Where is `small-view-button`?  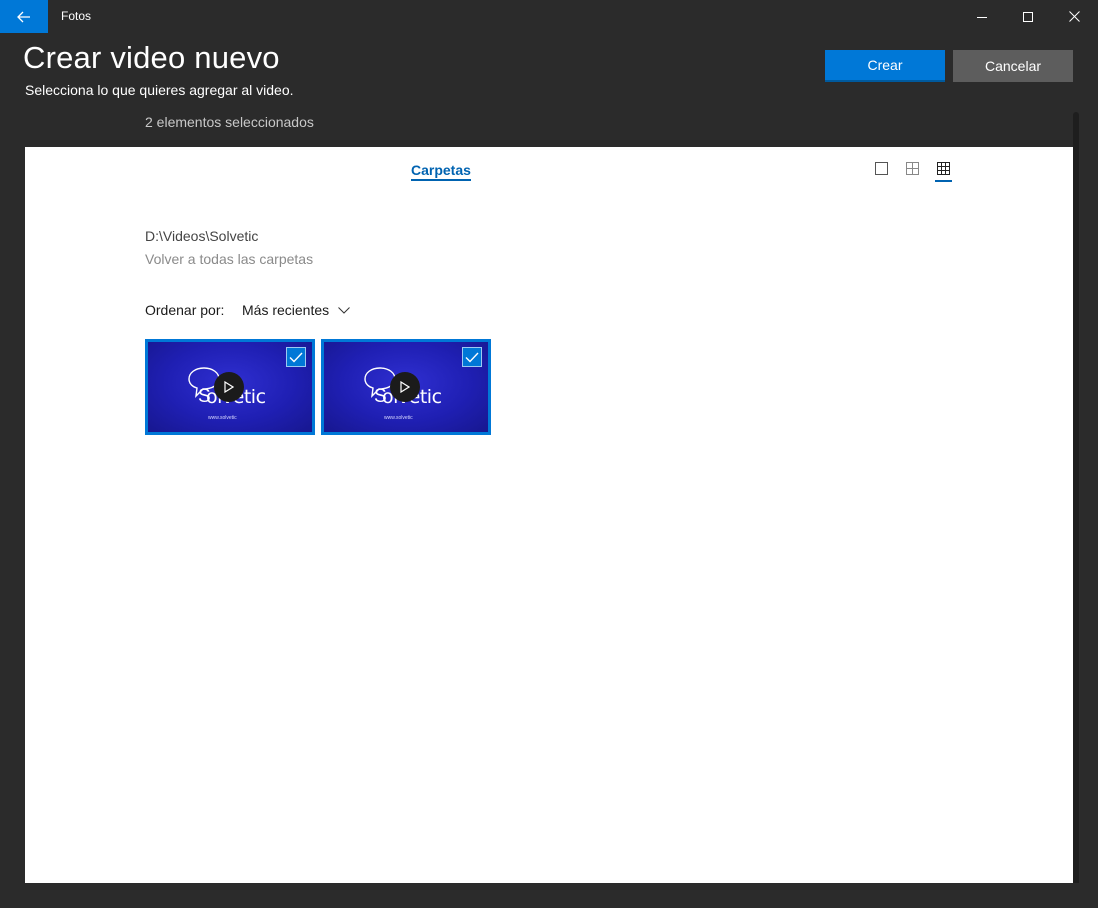
small-view-button is located at coordinates (943, 172).